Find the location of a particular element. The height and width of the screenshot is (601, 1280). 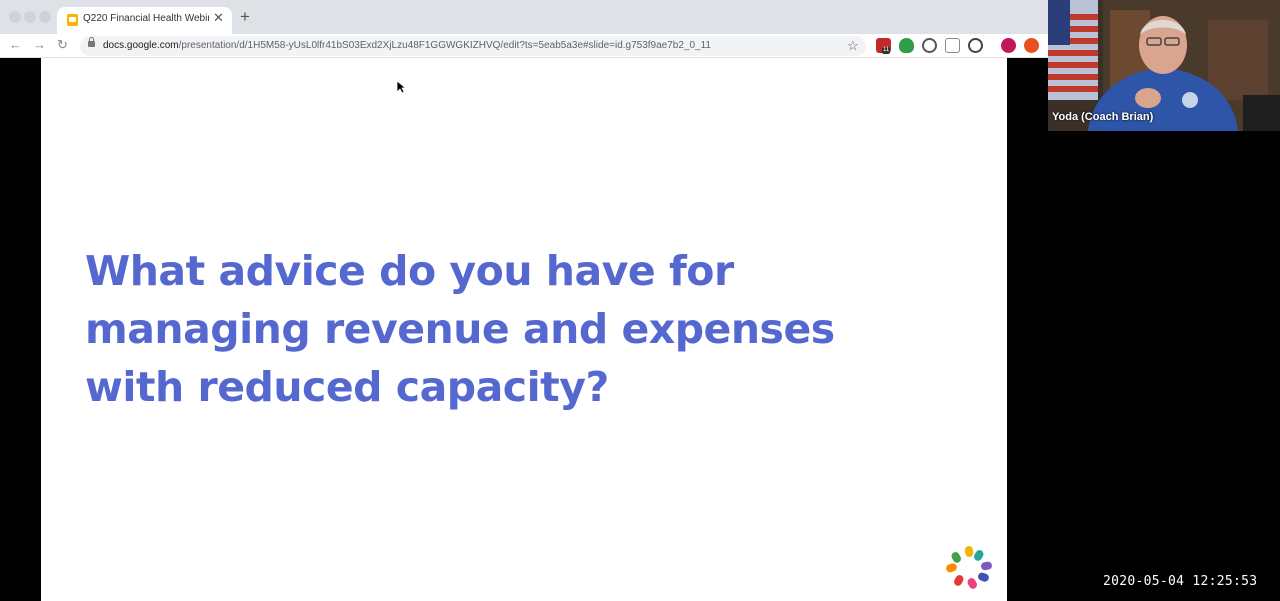

star-icon: ☆ is located at coordinates (853, 46).